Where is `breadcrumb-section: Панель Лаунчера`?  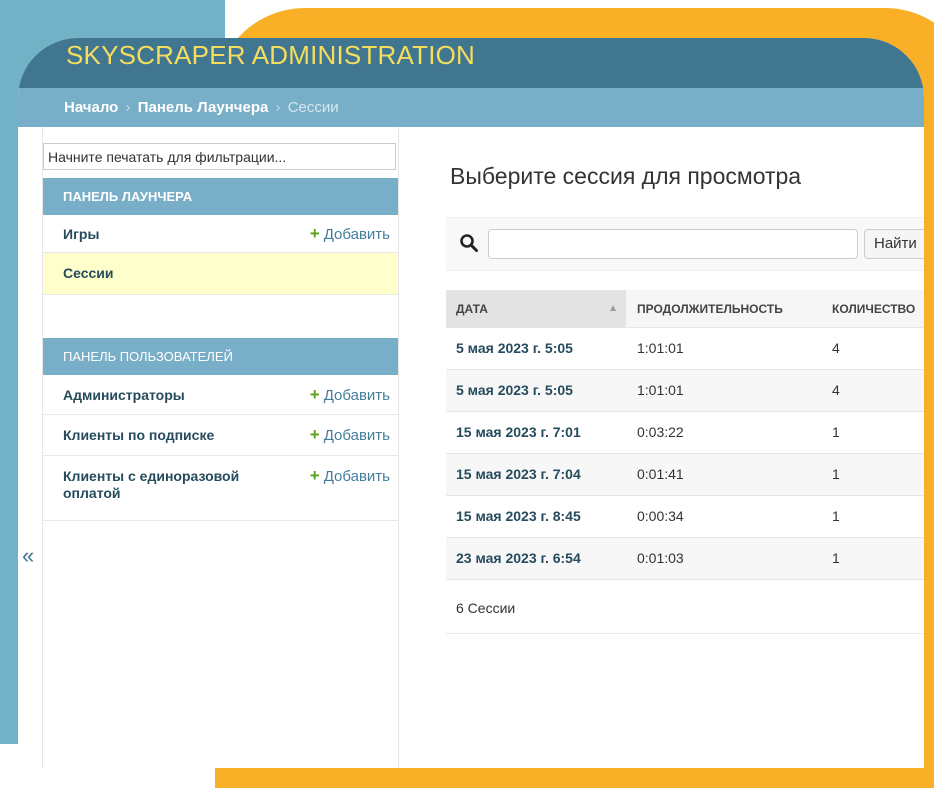
breadcrumb-section: Панель Лаунчера is located at coordinates (203, 107).